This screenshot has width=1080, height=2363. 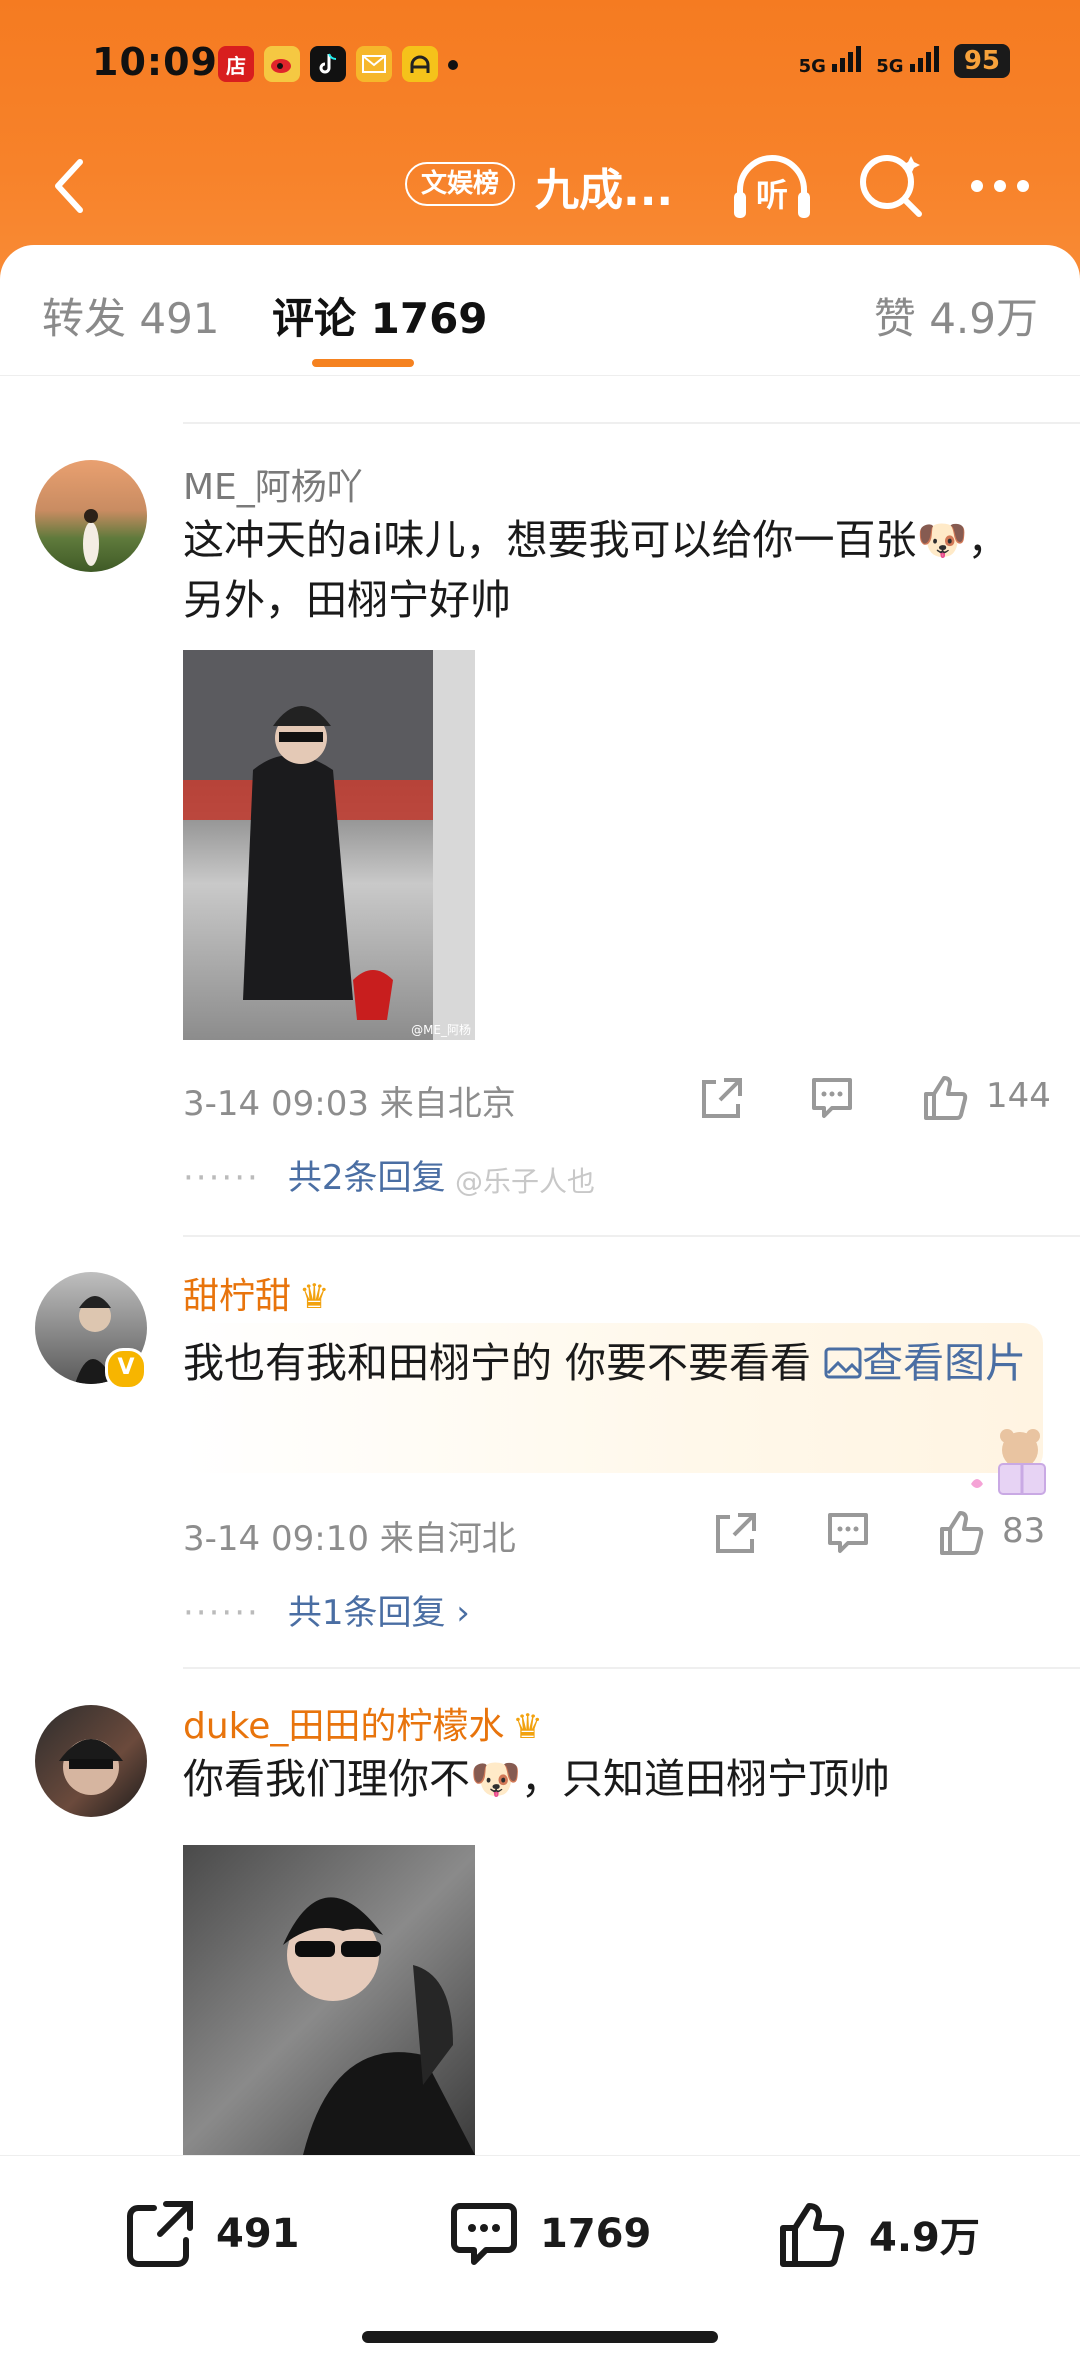 I want to click on comment-text: 我也有我和田栩宁的 你要不要看看 查看图片, so click(x=605, y=1363).